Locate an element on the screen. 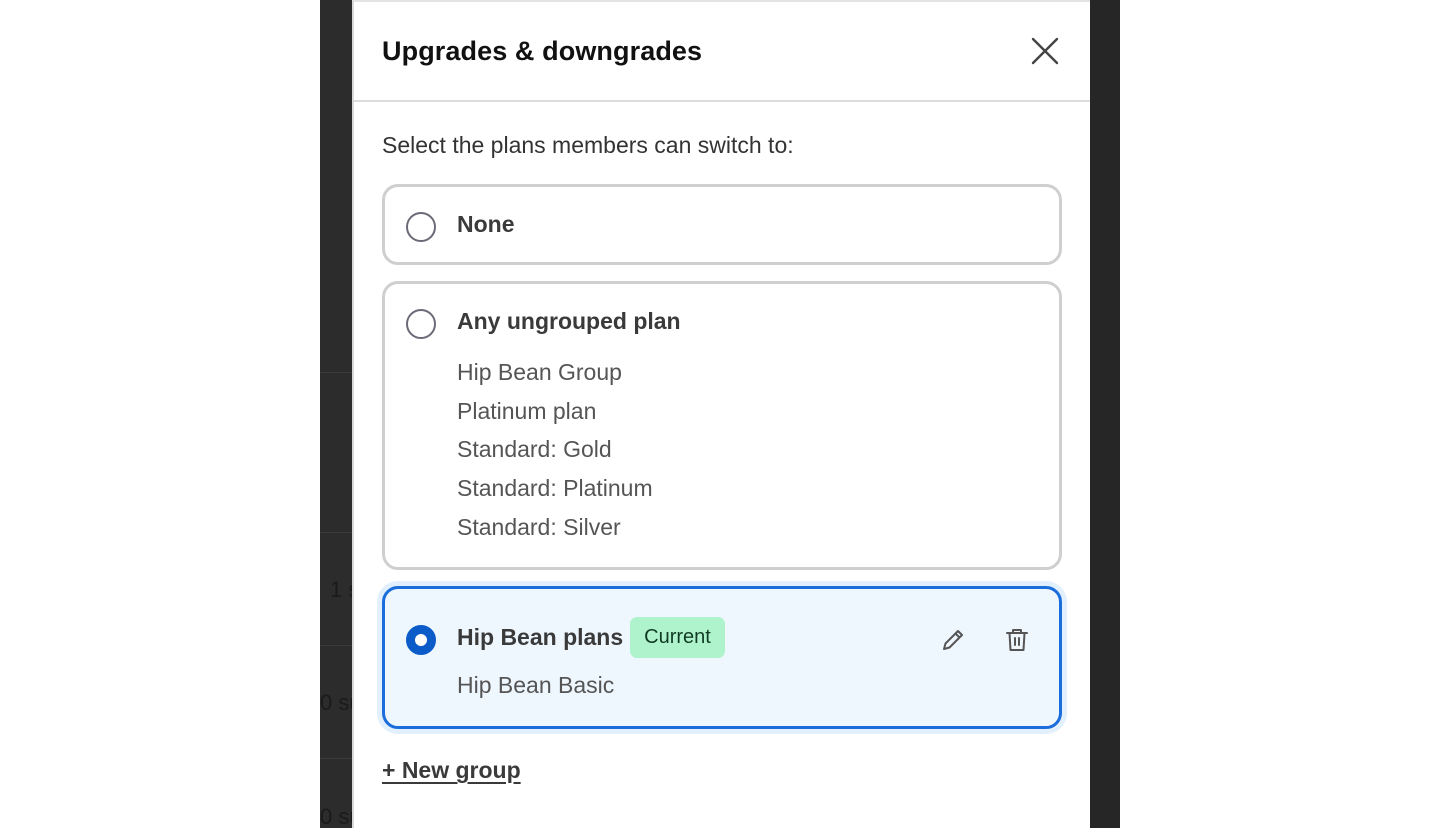 The image size is (1440, 828). plan-item: Hip Bean Basic is located at coordinates (536, 684).